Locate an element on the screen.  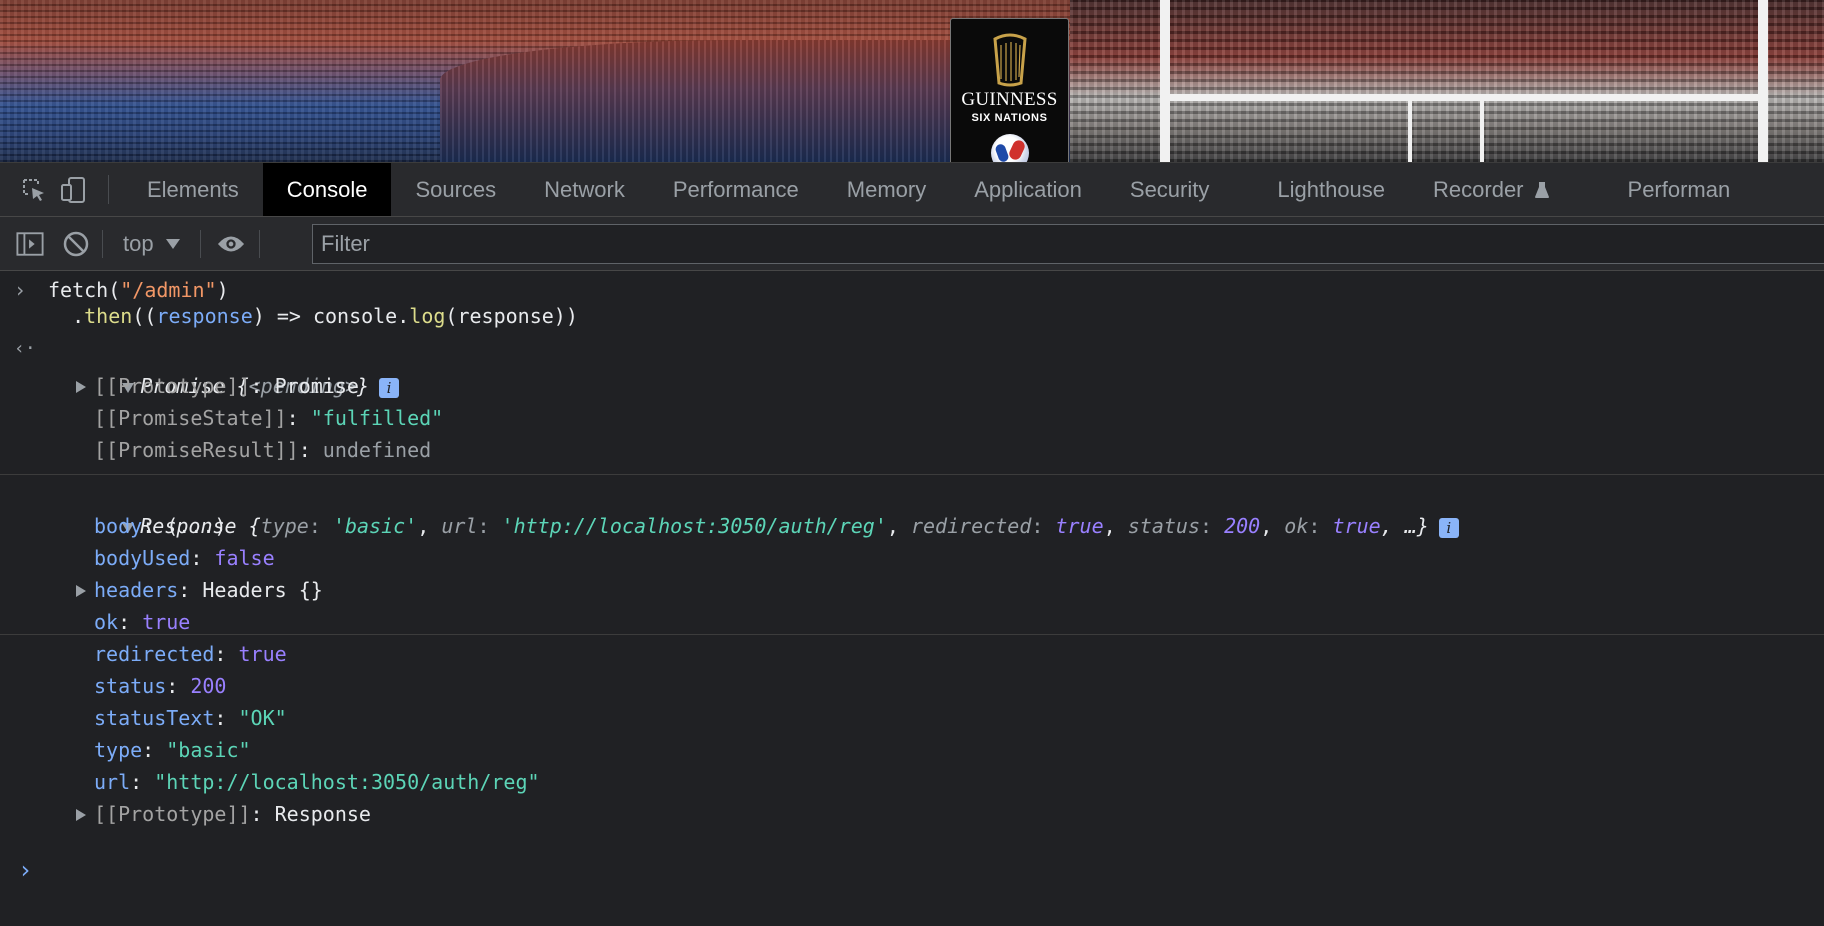
property-row: [[Prototype]]: Promise is located at coordinates (217, 386).